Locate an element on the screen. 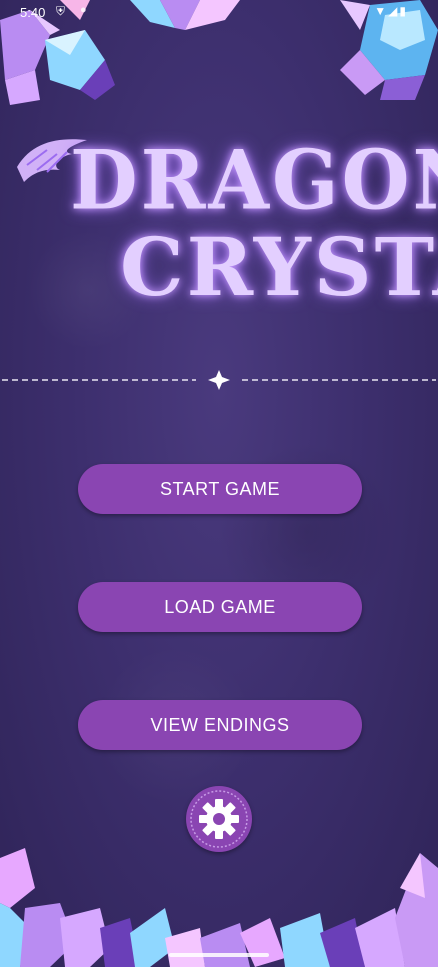 Image resolution: width=438 pixels, height=967 pixels. crystal-cluster-bottom is located at coordinates (219, 907).